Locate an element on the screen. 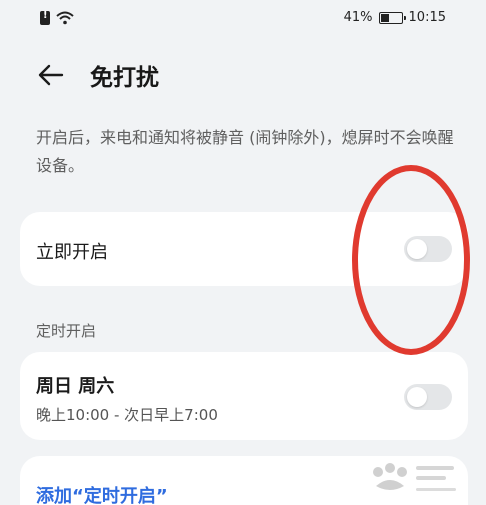 The width and height of the screenshot is (486, 505). status-left is located at coordinates (57, 17).